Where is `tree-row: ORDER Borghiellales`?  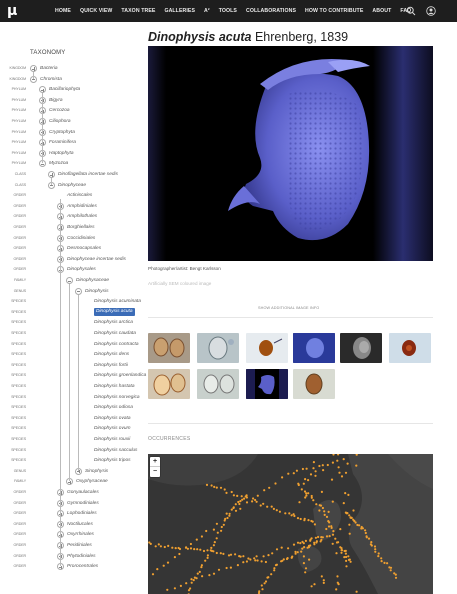 tree-row: ORDER Borghiellales is located at coordinates (70, 227).